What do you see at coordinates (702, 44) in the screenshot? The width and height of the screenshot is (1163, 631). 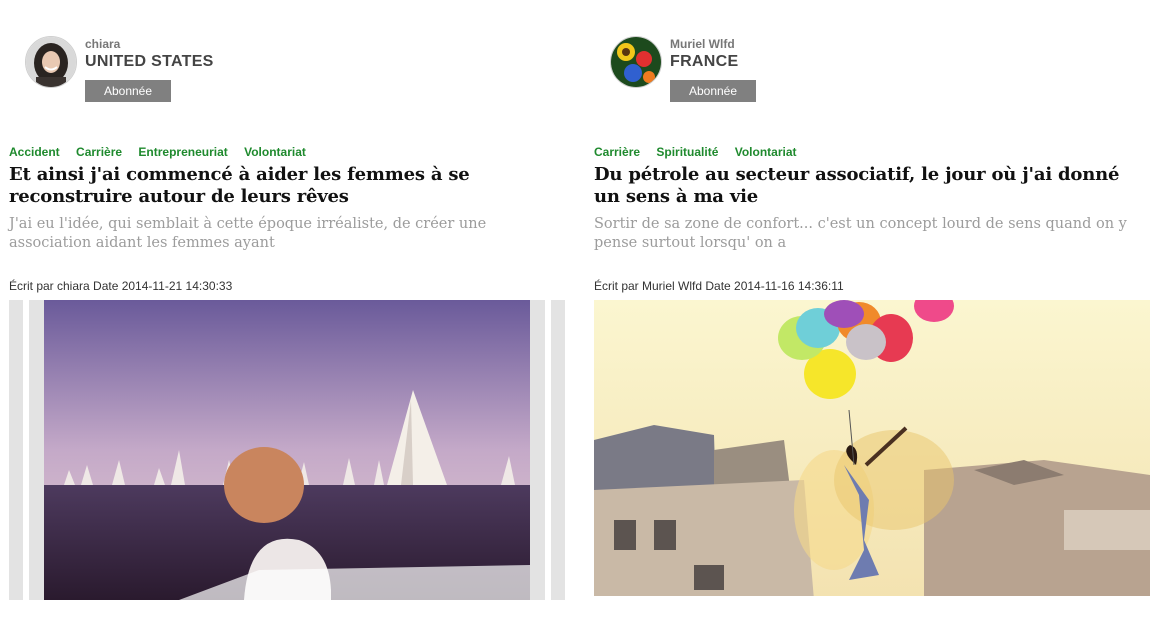 I see `author-name: Muriel Wlfd` at bounding box center [702, 44].